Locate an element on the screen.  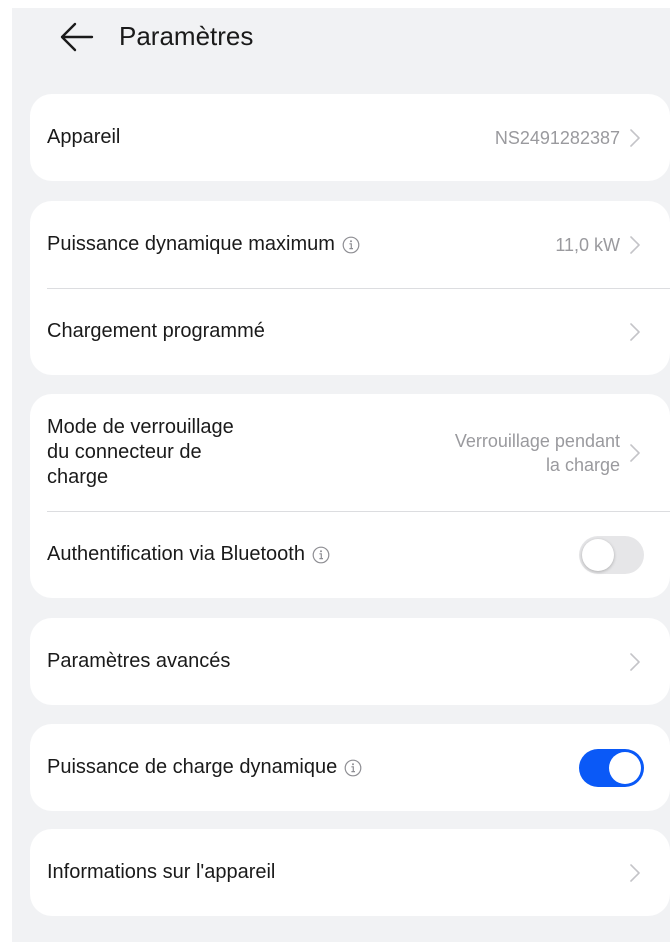
connector-lock-mode-value: Verrouillage pendant la charge is located at coordinates (537, 452).